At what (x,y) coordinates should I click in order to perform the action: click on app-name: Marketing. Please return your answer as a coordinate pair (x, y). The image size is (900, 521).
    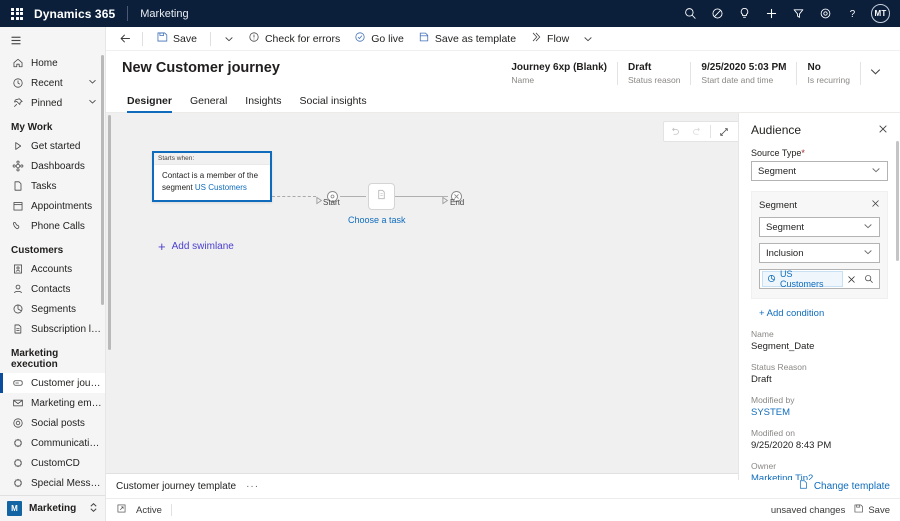
    Looking at the image, I should click on (158, 14).